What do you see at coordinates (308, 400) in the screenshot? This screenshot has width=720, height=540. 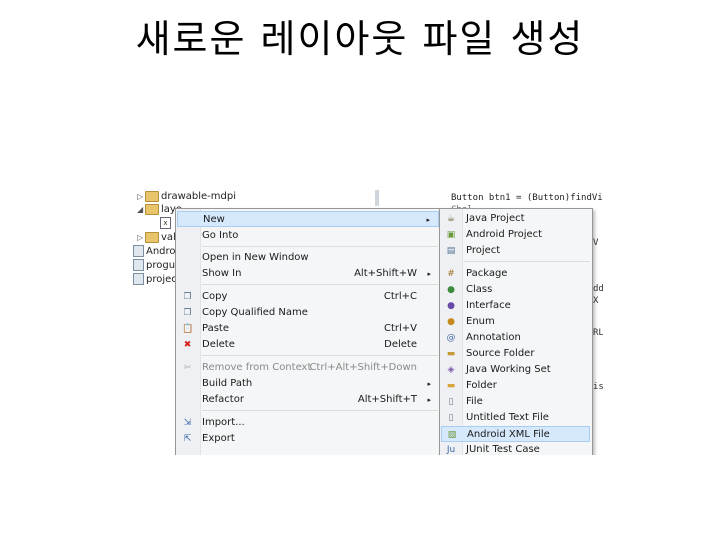 I see `menu-item-refactor: Refactor Alt+Shift+T ▸` at bounding box center [308, 400].